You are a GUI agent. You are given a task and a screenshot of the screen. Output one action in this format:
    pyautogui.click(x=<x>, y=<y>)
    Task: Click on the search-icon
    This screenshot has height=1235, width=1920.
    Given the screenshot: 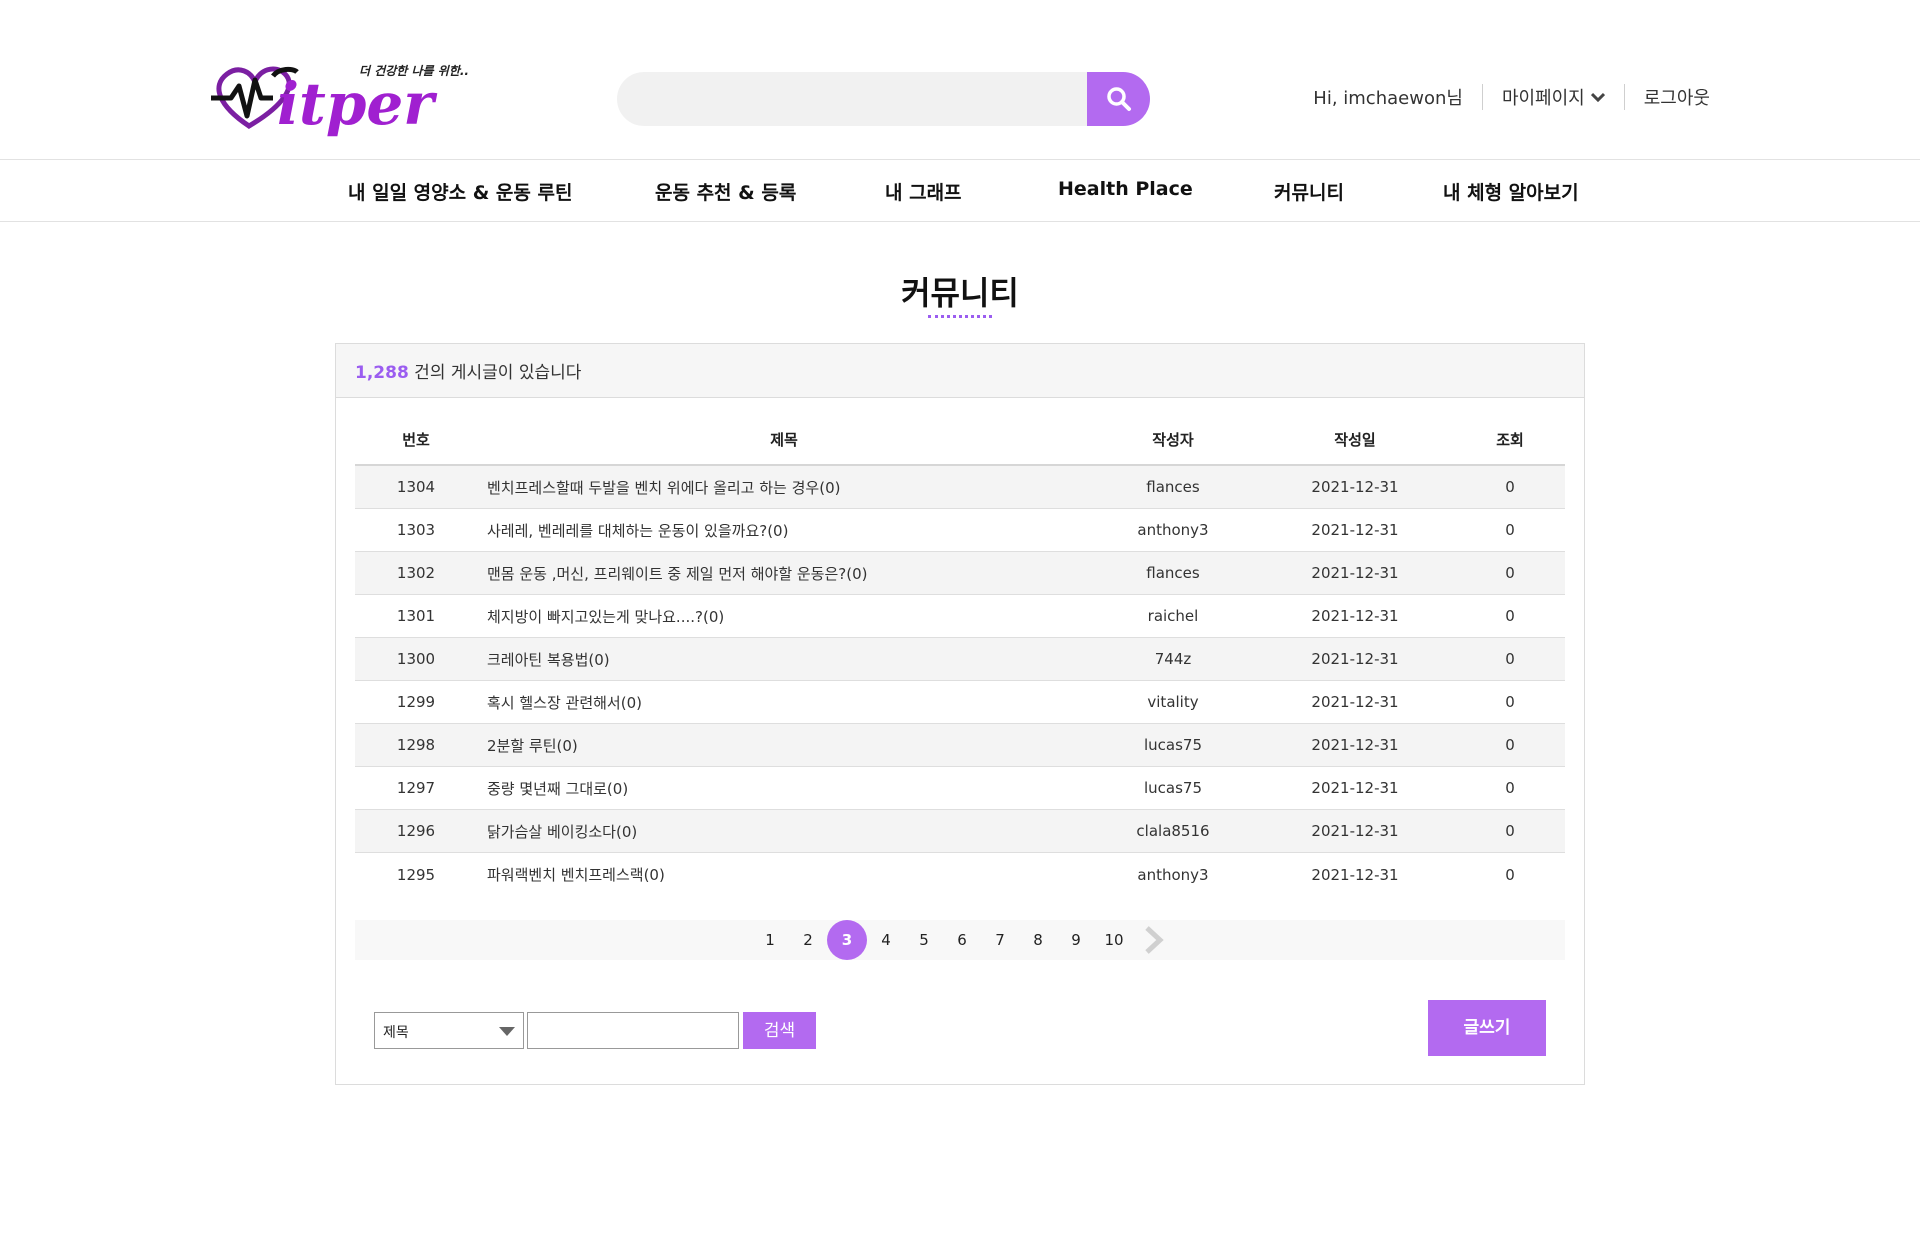 What is the action you would take?
    pyautogui.click(x=1118, y=99)
    